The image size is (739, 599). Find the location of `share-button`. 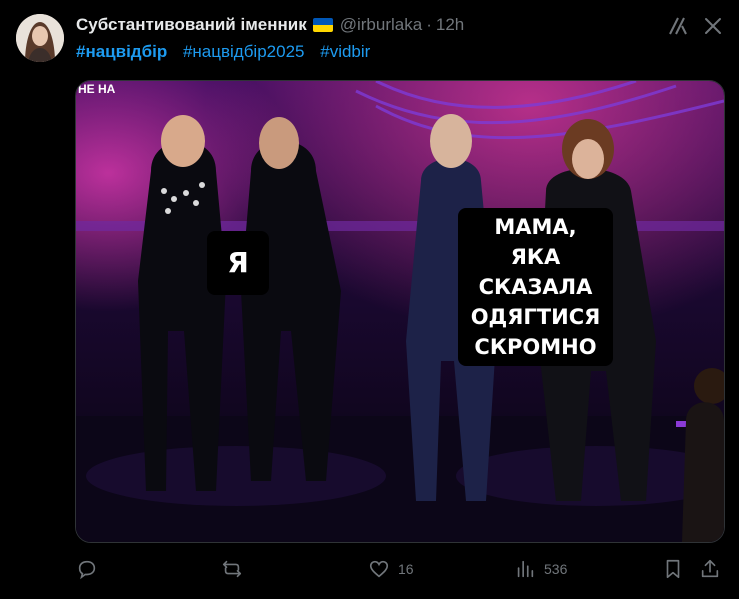

share-button is located at coordinates (710, 569).